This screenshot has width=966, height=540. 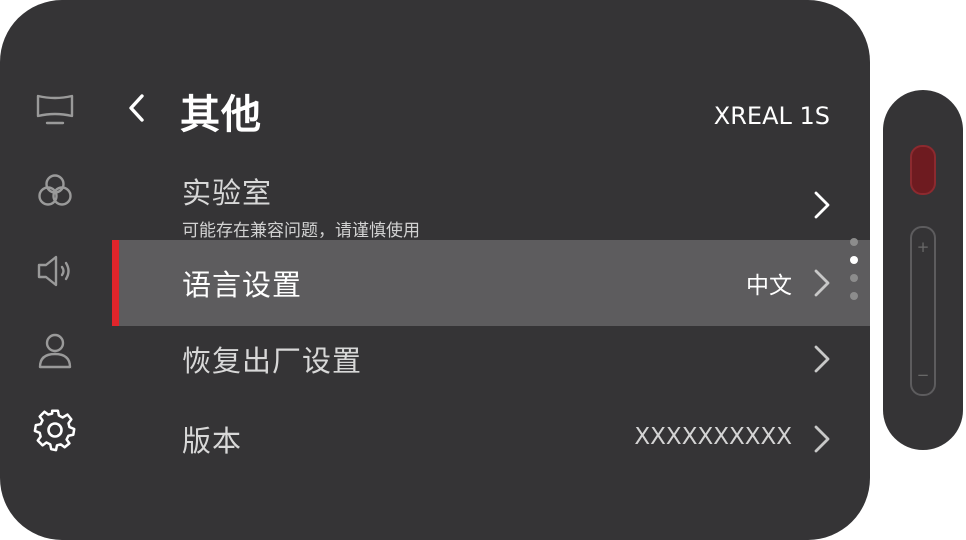 I want to click on device-name: XREAL 1S, so click(x=771, y=116).